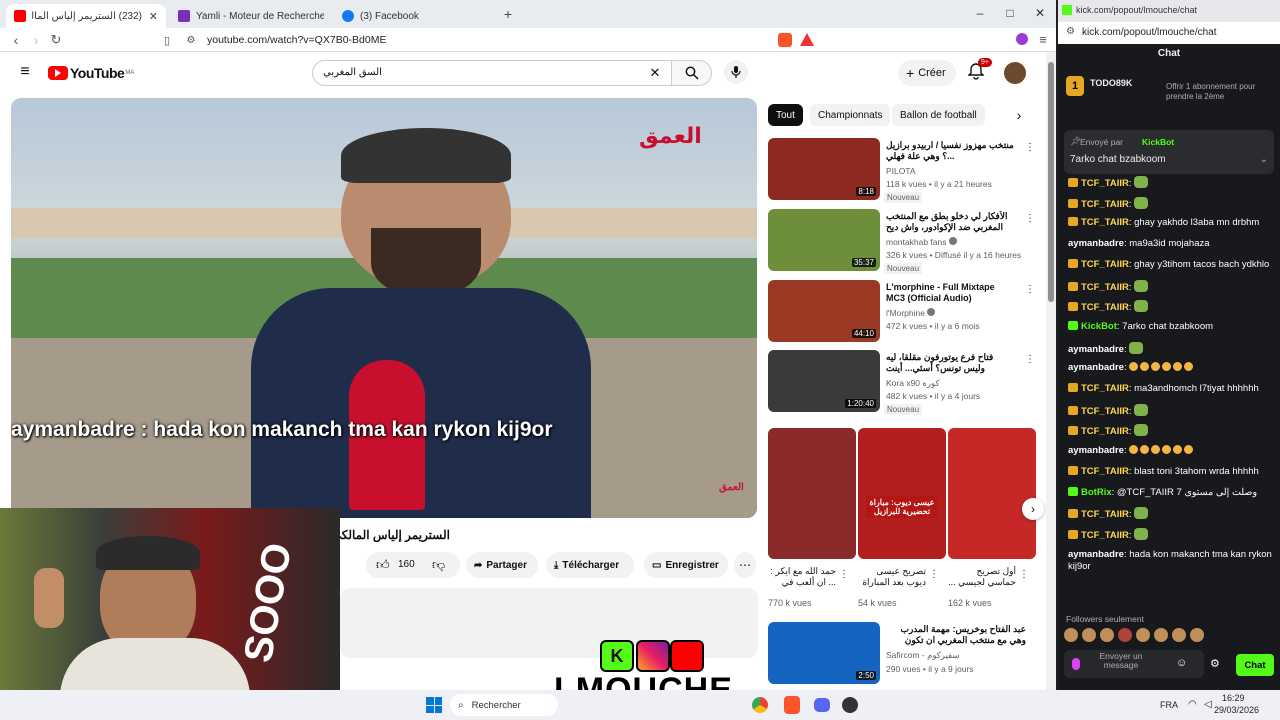  I want to click on notifications-button: 9+, so click(979, 70).